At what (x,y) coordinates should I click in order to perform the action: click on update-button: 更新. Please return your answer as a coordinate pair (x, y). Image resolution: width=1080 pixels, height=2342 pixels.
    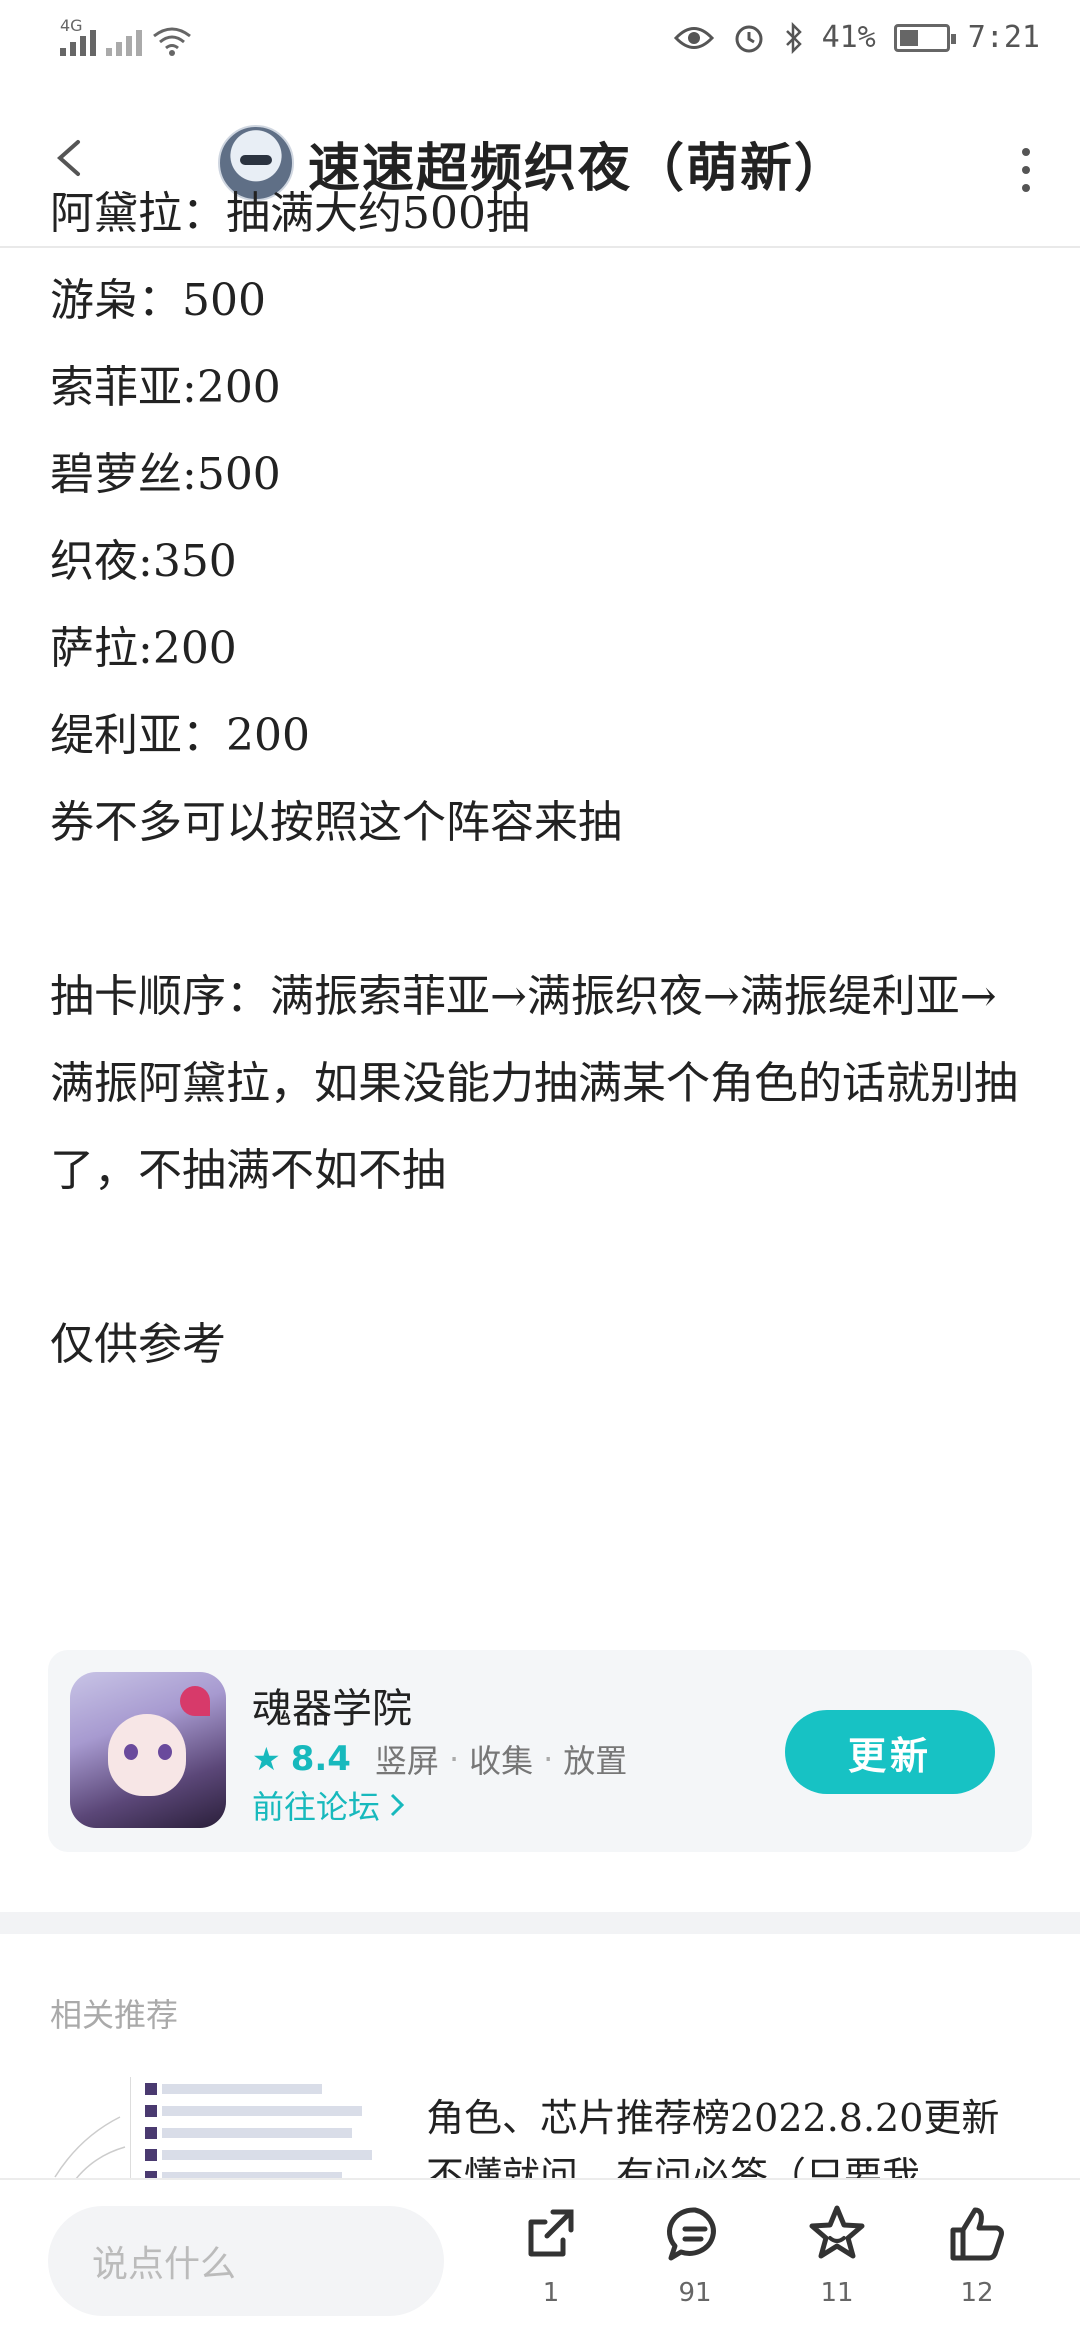
    Looking at the image, I should click on (890, 1752).